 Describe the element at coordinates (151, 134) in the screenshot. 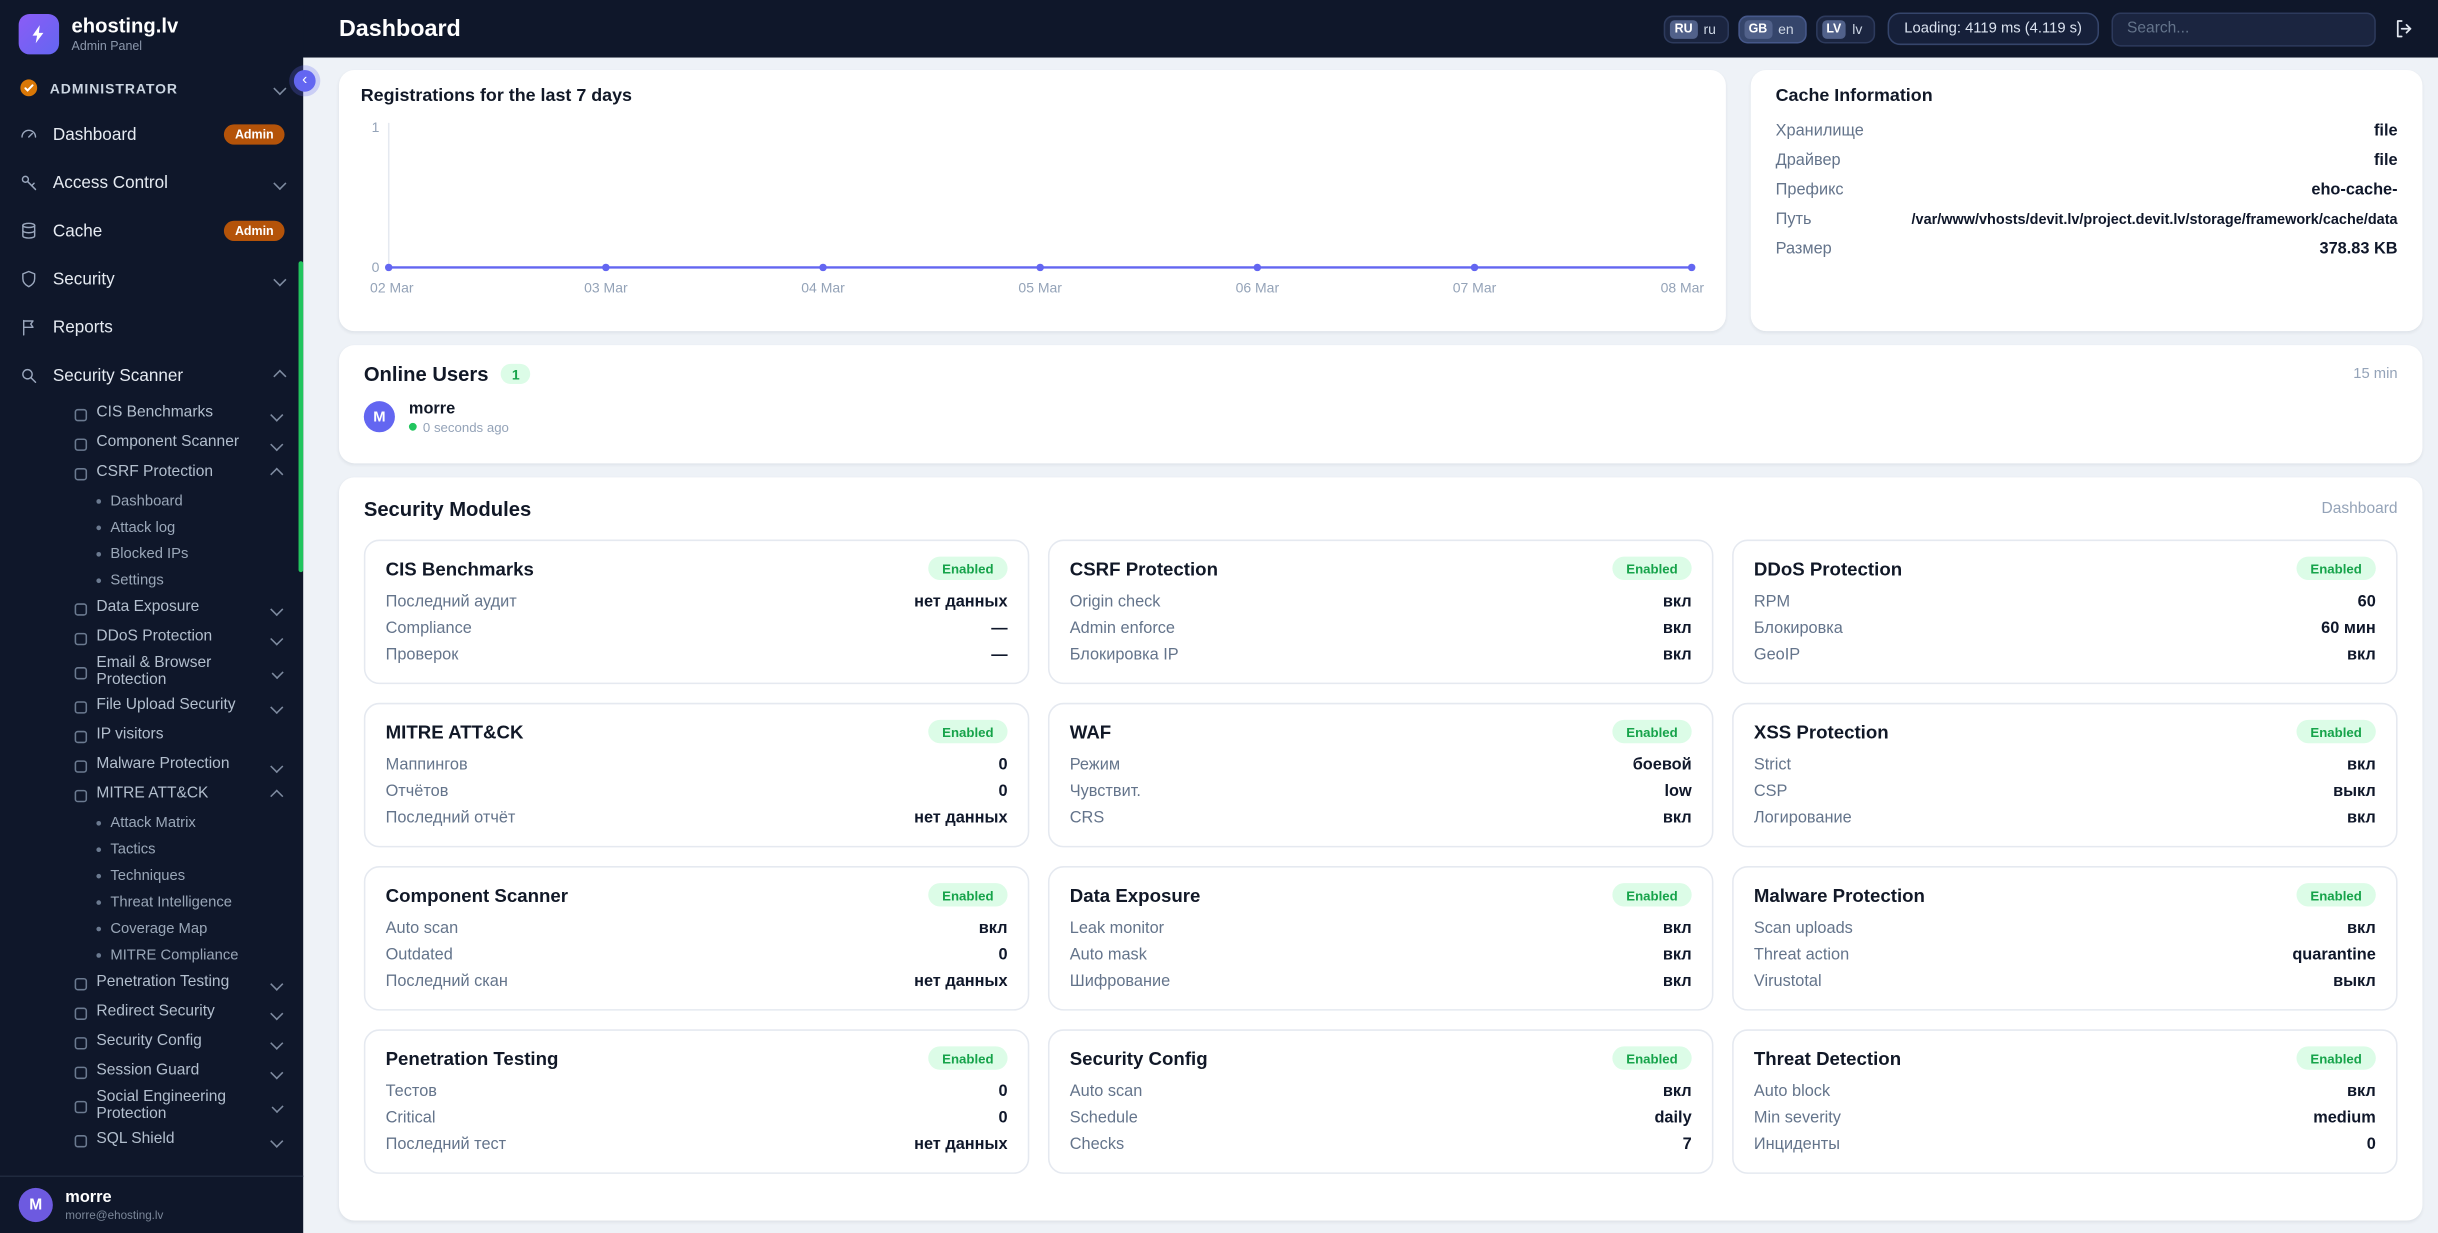

I see `sidebar-item-dashboard: Dashboard Admin` at that location.